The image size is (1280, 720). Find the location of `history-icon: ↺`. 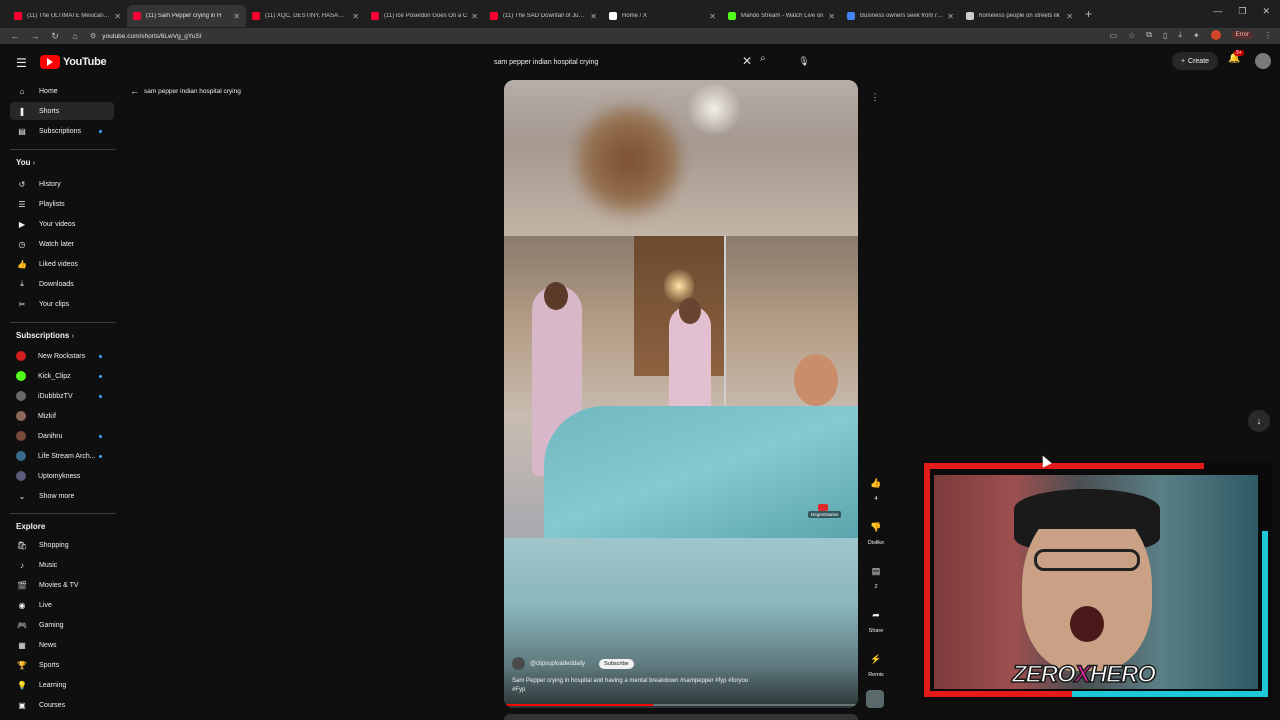

history-icon: ↺ is located at coordinates (22, 184).